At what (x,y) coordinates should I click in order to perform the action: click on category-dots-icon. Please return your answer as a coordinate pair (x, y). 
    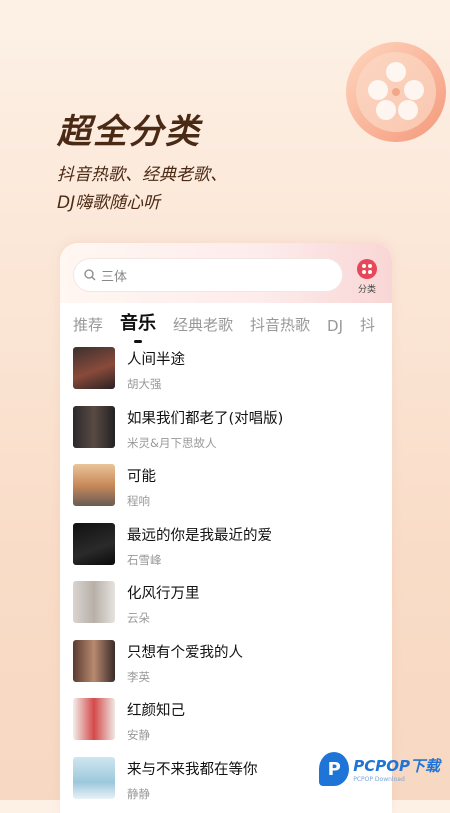
    Looking at the image, I should click on (367, 269).